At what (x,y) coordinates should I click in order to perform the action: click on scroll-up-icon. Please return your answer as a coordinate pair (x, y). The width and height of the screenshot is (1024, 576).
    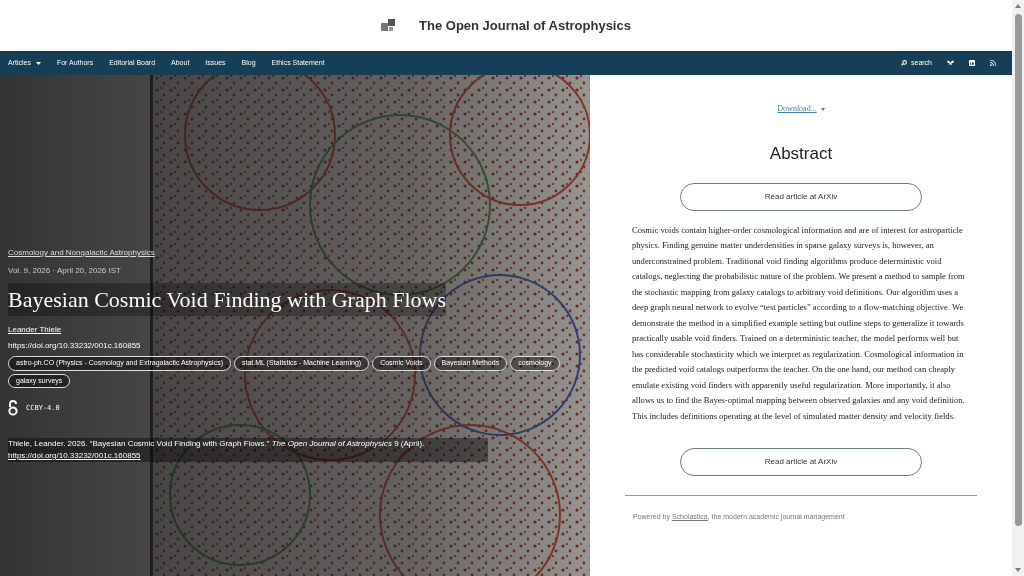
    Looking at the image, I should click on (1018, 6).